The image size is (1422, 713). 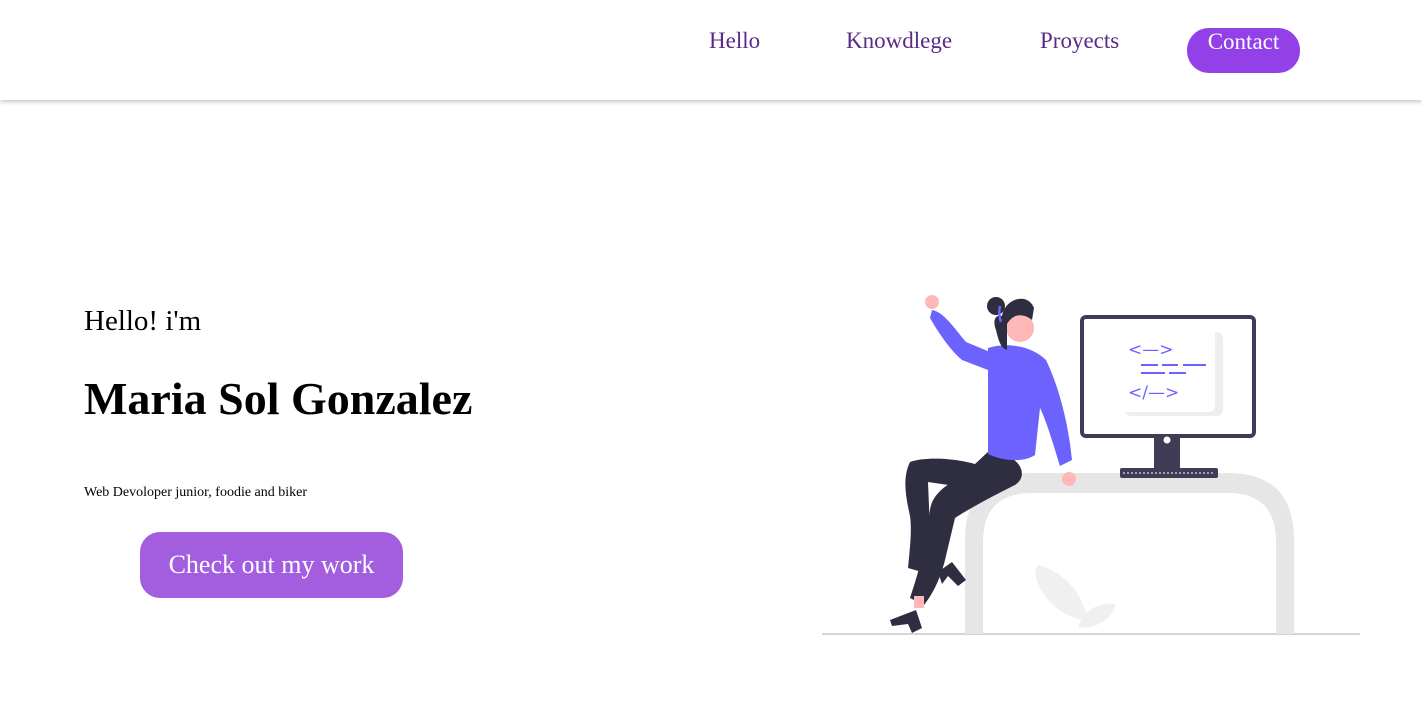 I want to click on person-shoe-icon, so click(x=906, y=621).